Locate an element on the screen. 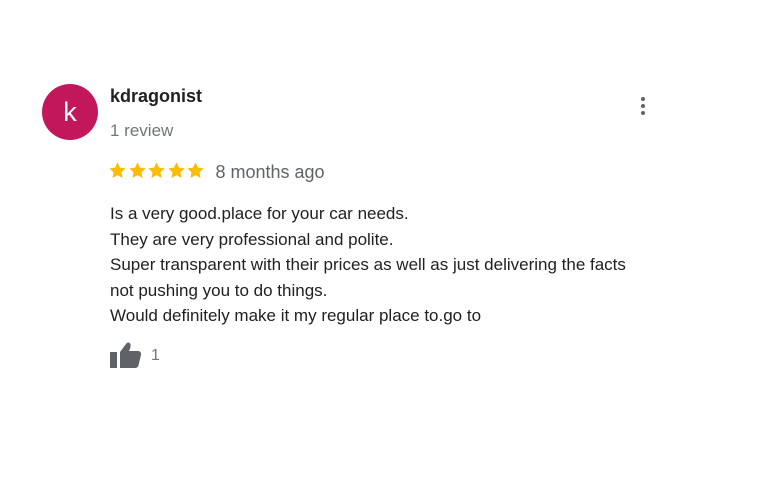 Image resolution: width=781 pixels, height=500 pixels. review-text-line: Is a very good.place for your car needs. is located at coordinates (259, 213).